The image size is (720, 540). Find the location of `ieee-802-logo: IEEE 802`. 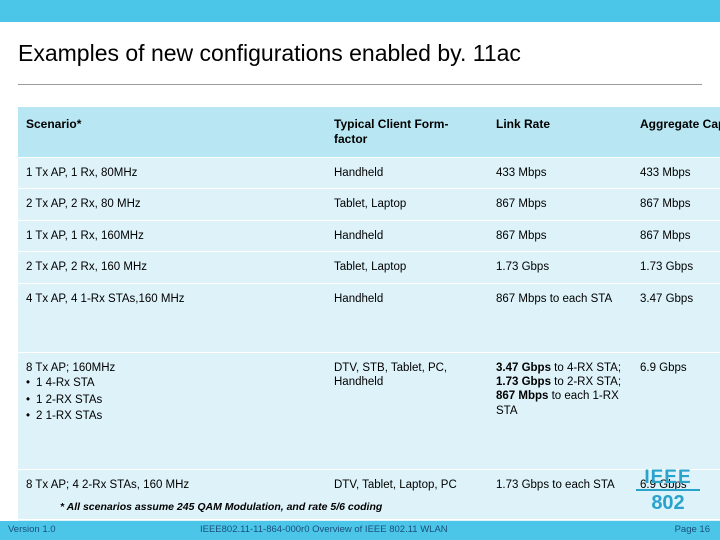

ieee-802-logo: IEEE 802 is located at coordinates (668, 490).